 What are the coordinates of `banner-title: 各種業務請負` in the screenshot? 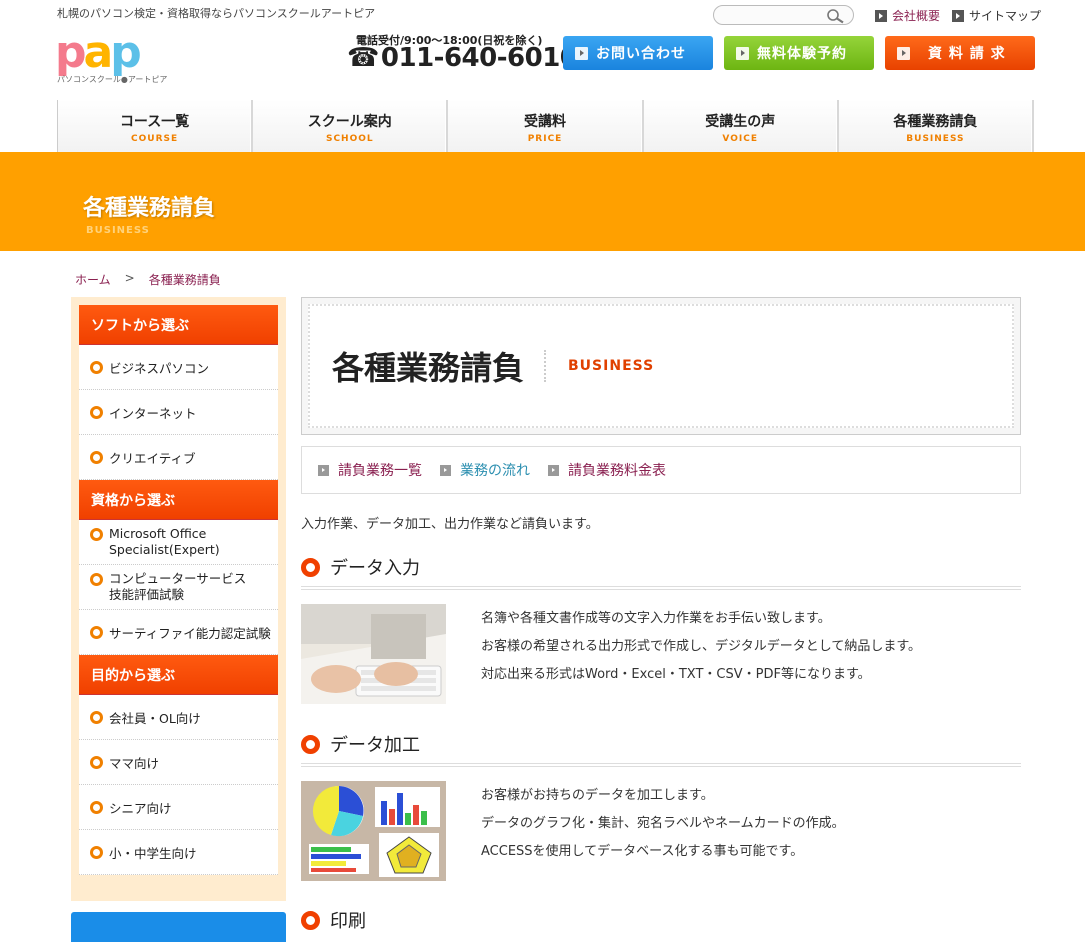 It's located at (149, 208).